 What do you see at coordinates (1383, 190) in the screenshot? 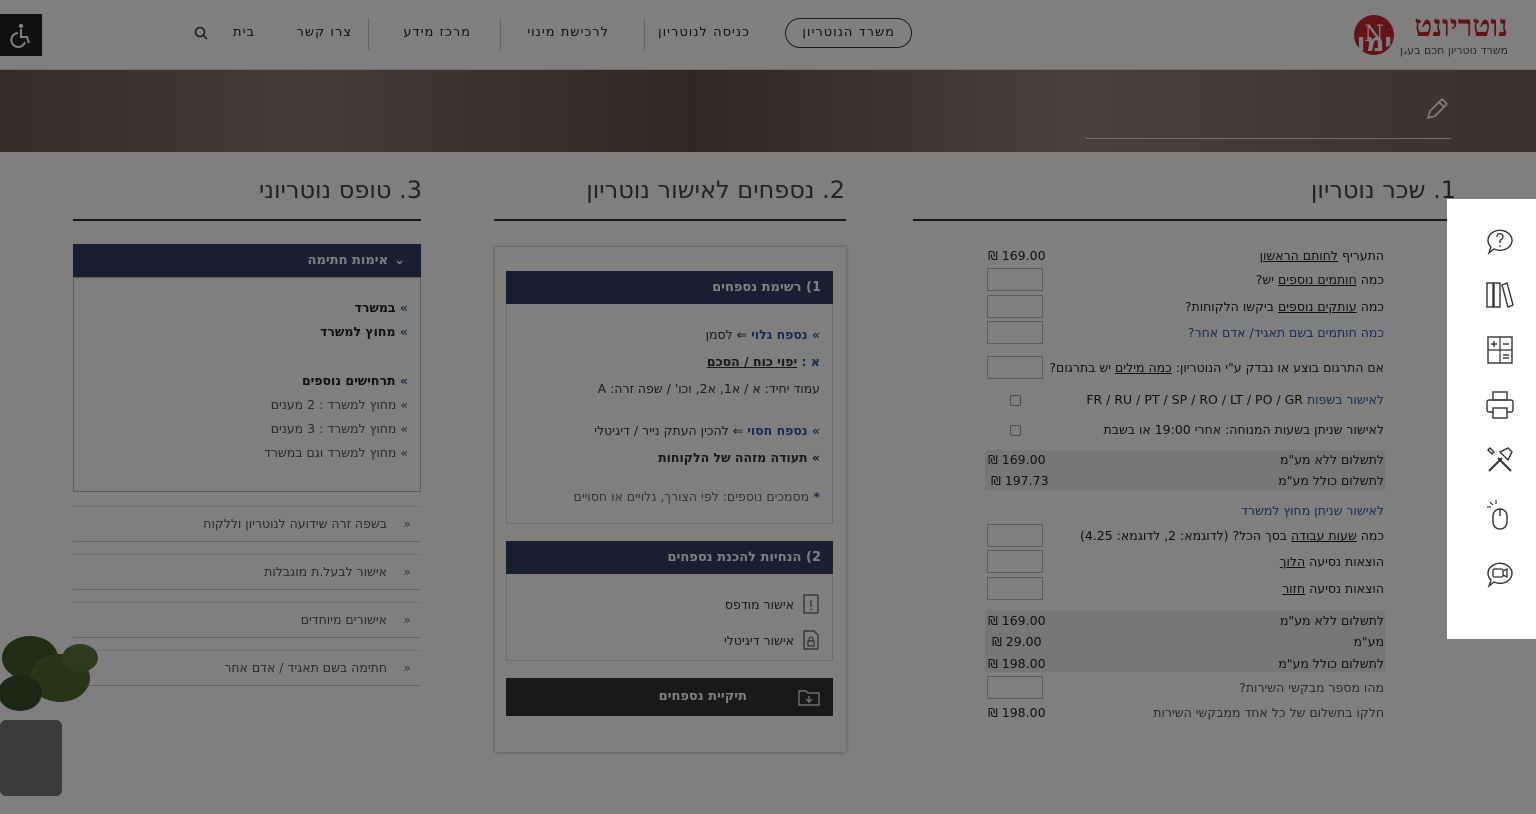
I see `col1-title: 1. שכר נוטריון` at bounding box center [1383, 190].